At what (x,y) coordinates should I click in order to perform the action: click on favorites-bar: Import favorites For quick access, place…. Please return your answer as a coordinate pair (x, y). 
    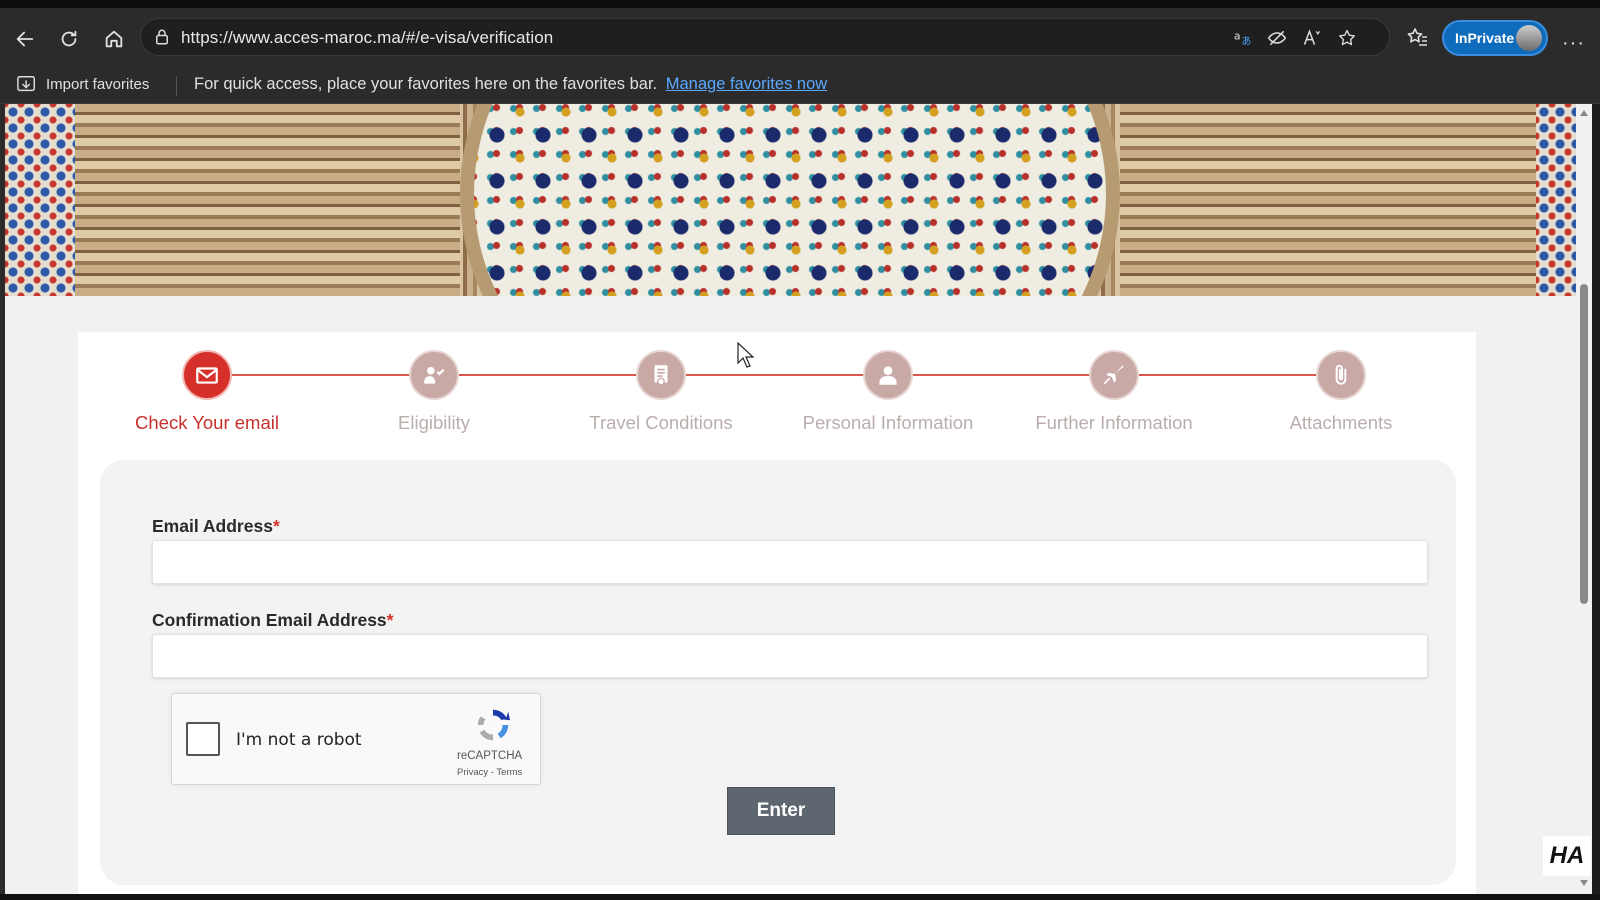
    Looking at the image, I should click on (800, 85).